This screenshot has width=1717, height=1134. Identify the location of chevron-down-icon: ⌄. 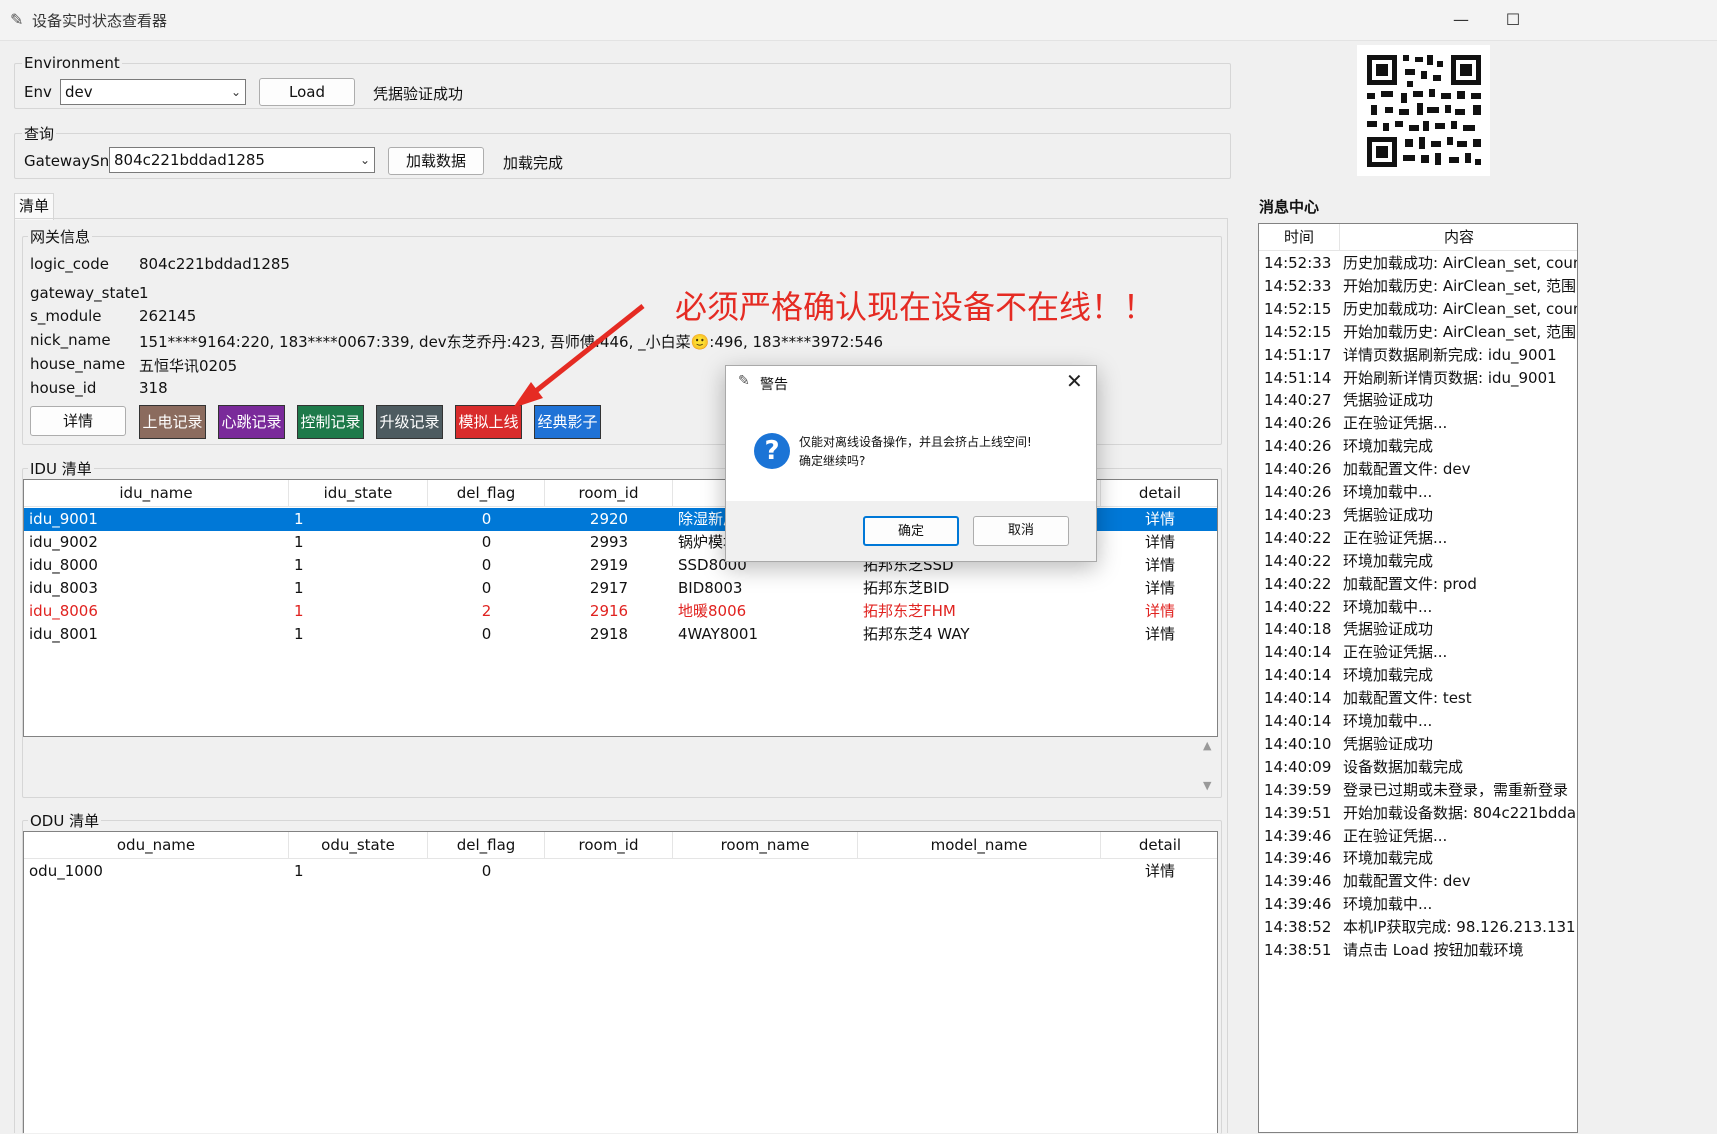
(235, 92).